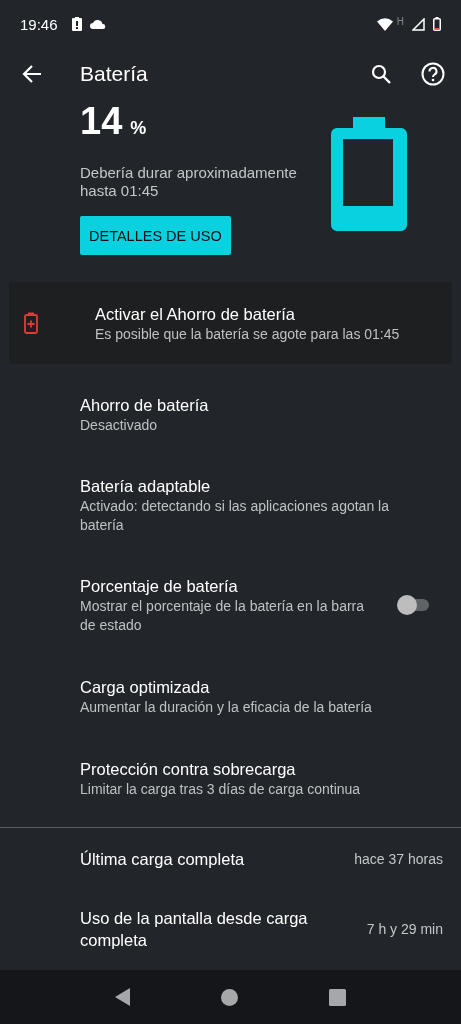  Describe the element at coordinates (400, 21) in the screenshot. I see `network-type: H` at that location.